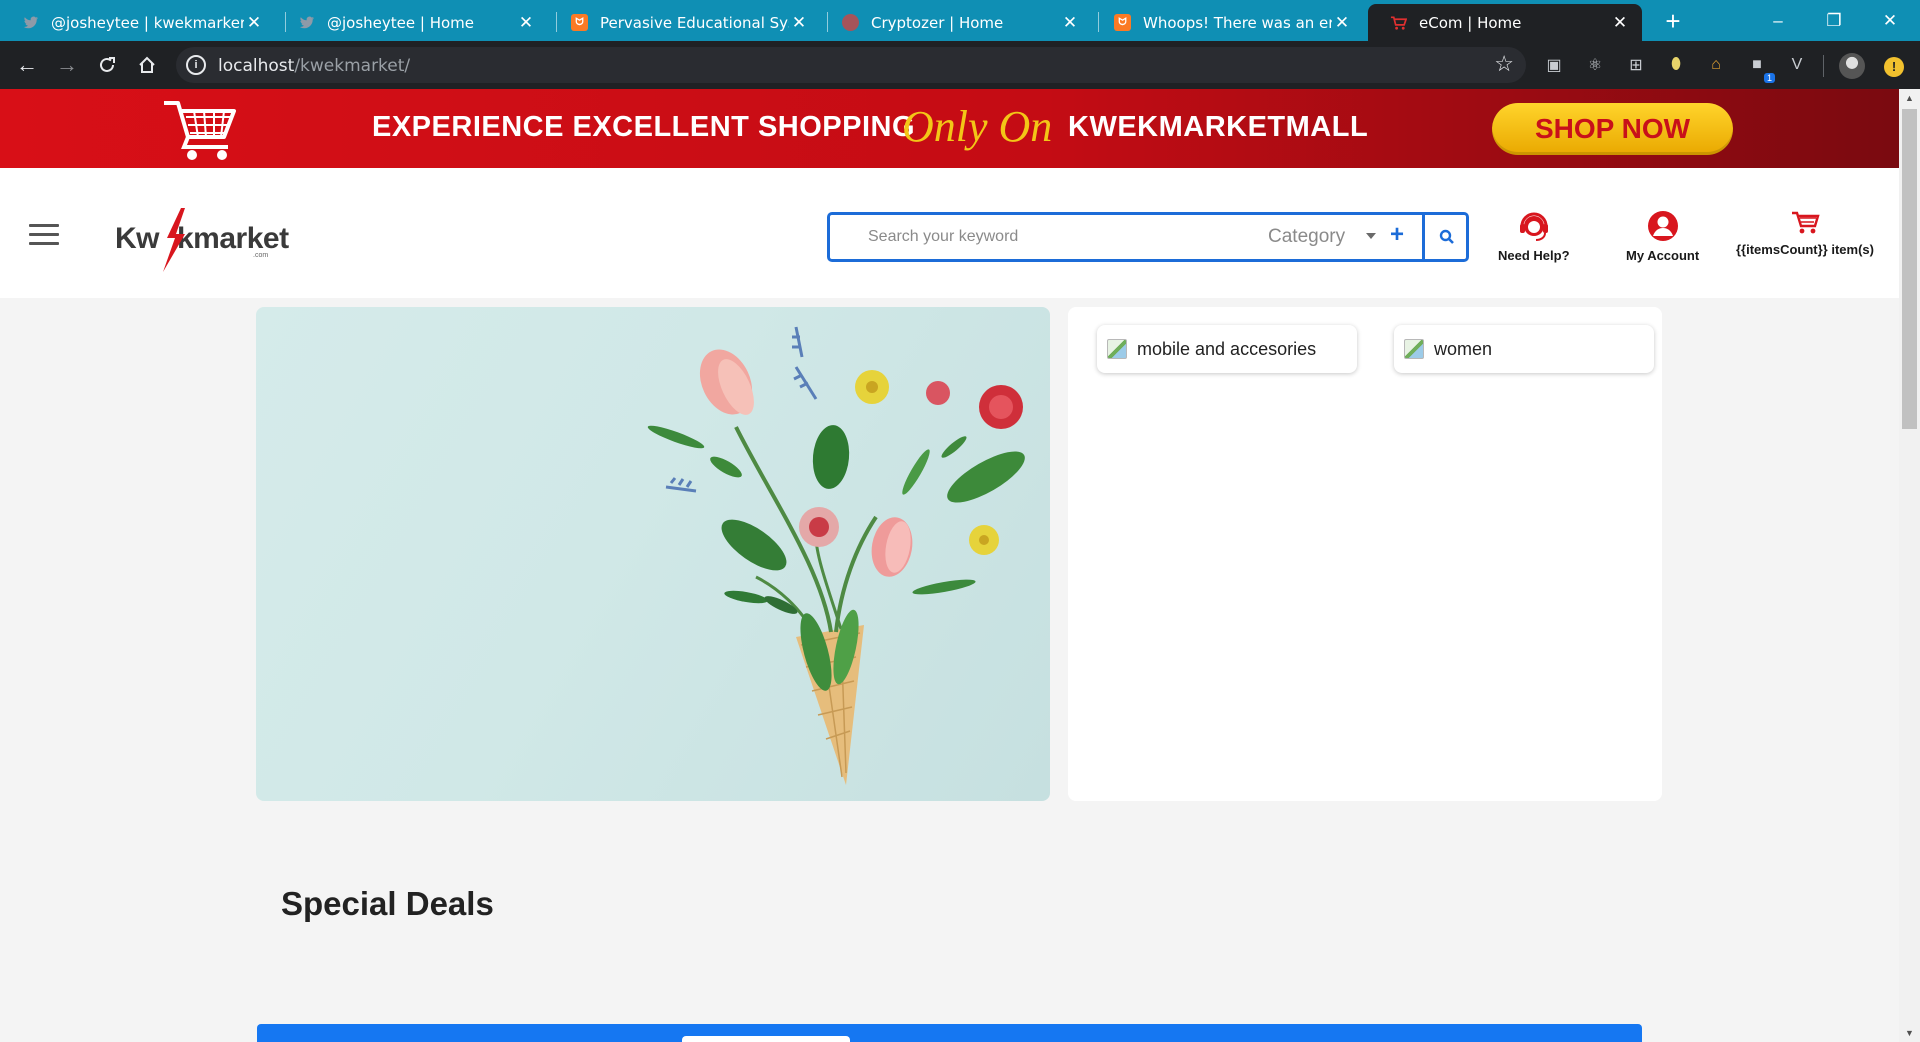 Image resolution: width=1920 pixels, height=1042 pixels. What do you see at coordinates (200, 130) in the screenshot?
I see `shopping-cart-icon` at bounding box center [200, 130].